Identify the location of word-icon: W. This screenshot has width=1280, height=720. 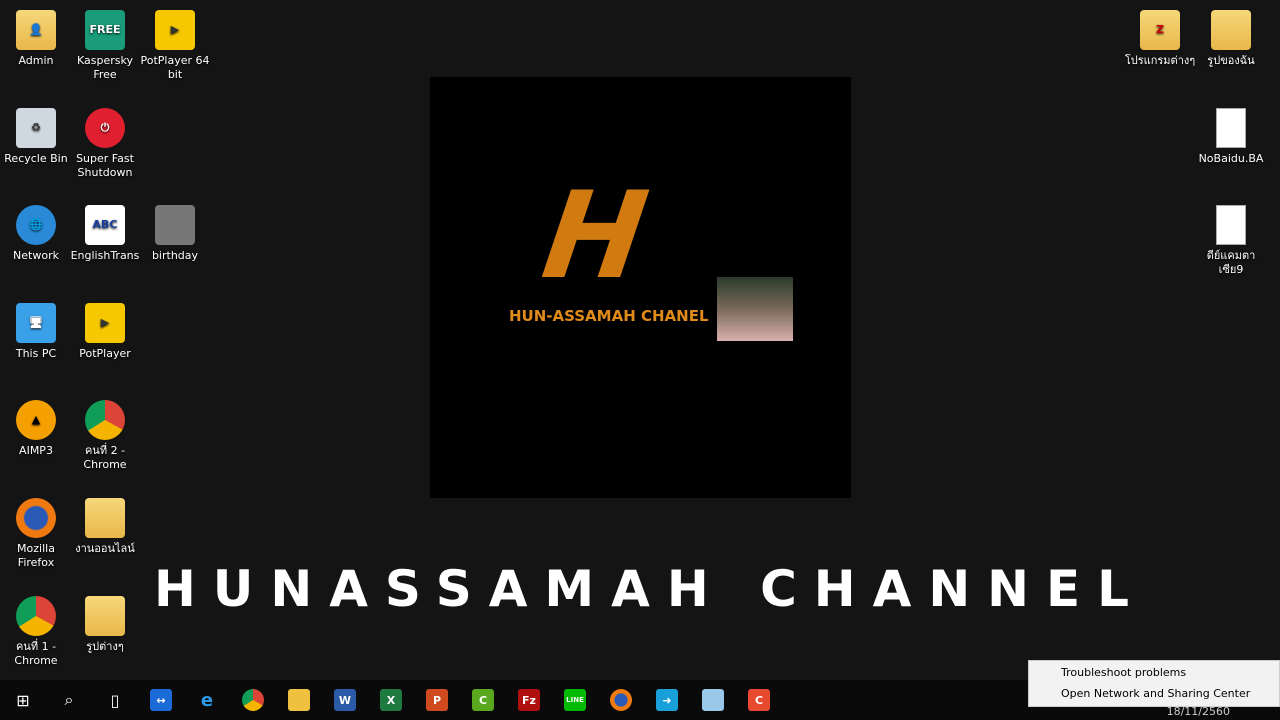
(345, 700).